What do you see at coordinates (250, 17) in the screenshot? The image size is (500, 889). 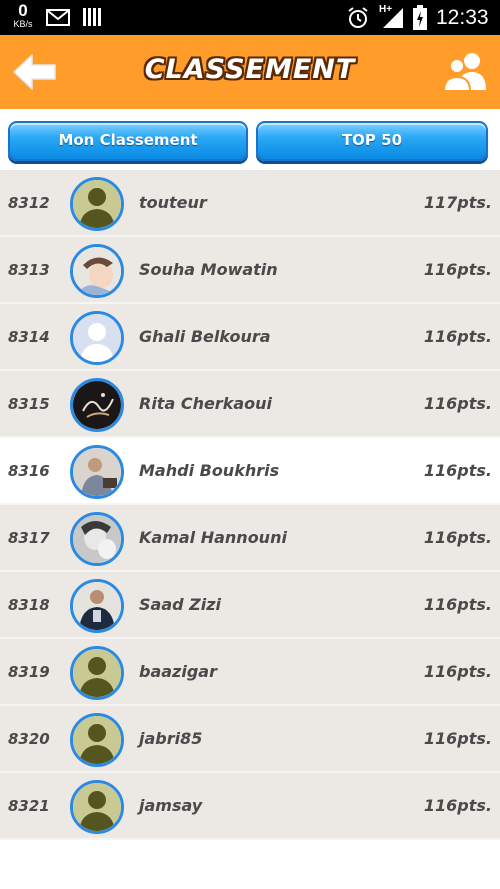 I see `status-bar: 0 KB/s H+ 12:33` at bounding box center [250, 17].